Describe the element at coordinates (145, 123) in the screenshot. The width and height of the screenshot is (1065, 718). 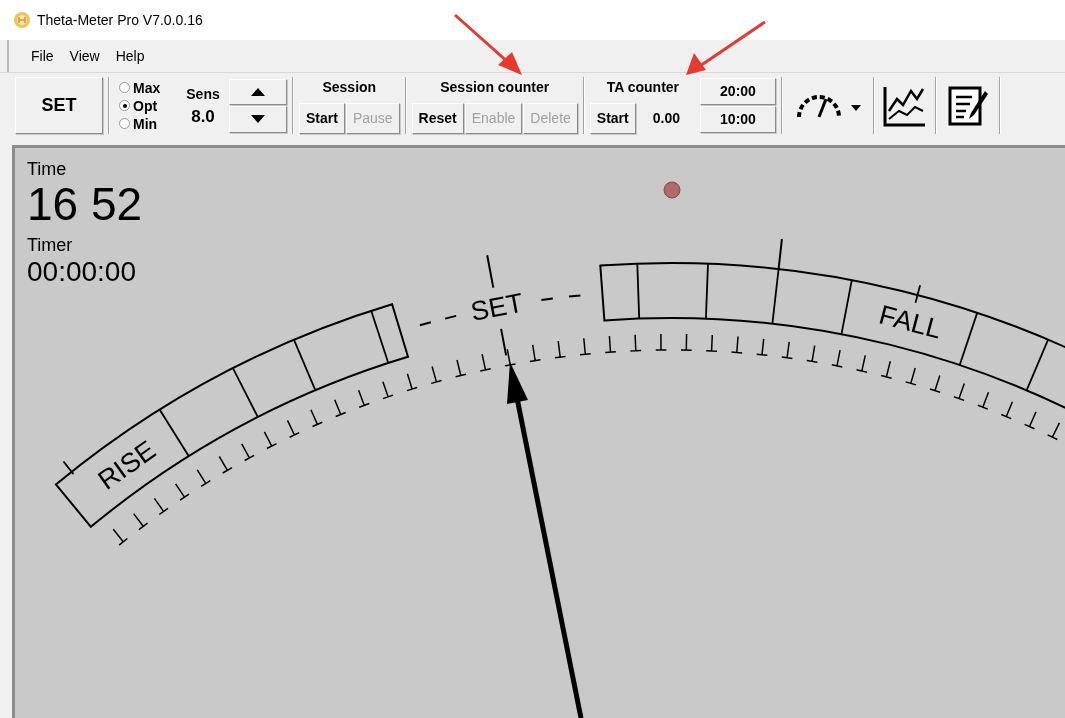
I see `radio-label: Min` at that location.